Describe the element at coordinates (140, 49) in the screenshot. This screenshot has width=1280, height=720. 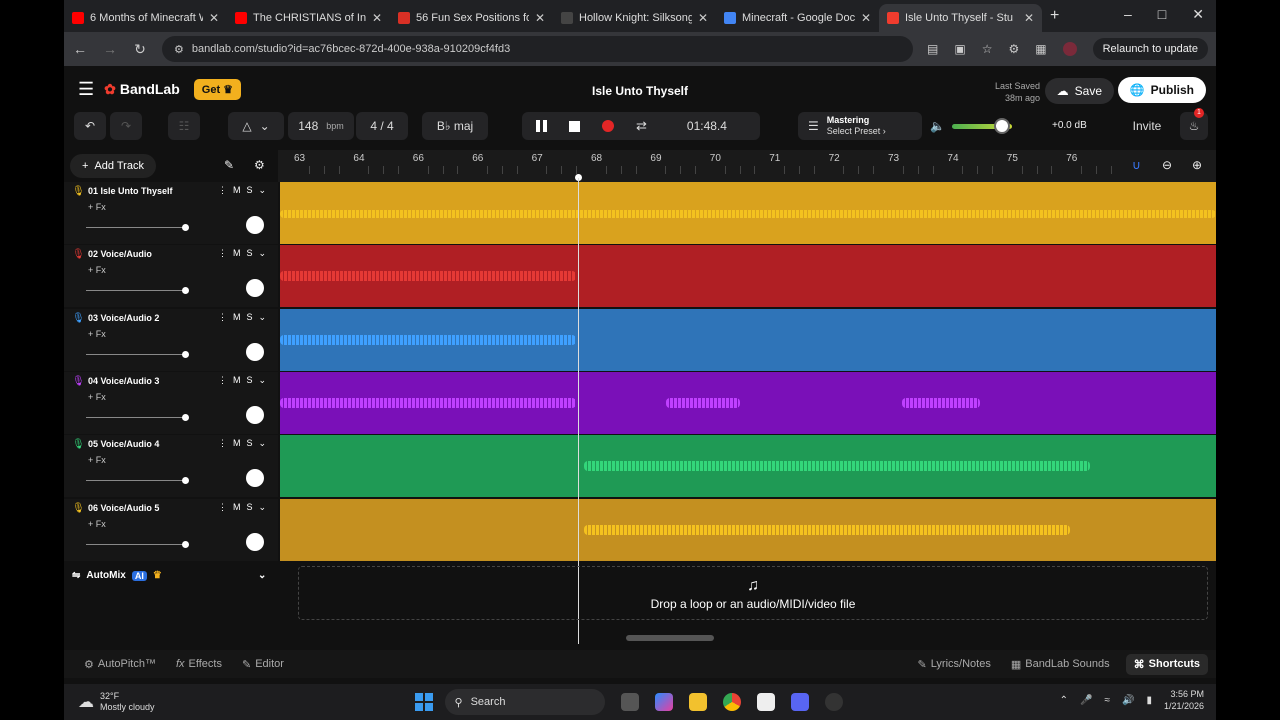
I see `reload-icon: ↻` at that location.